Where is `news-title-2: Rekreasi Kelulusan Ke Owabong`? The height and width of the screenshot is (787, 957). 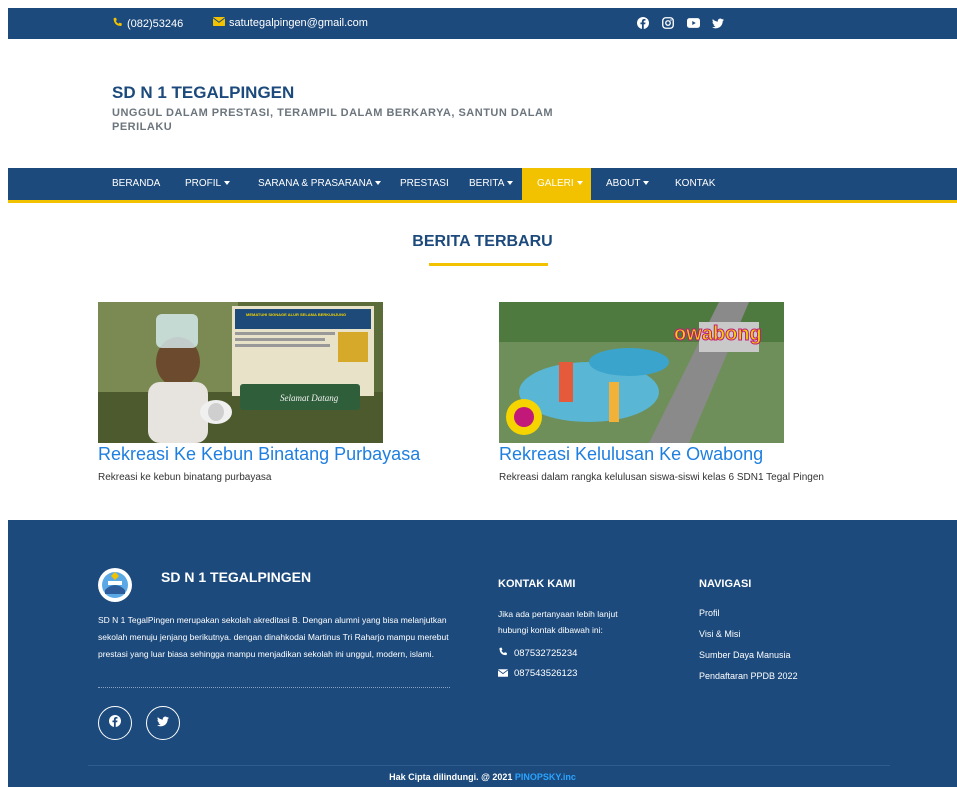
news-title-2: Rekreasi Kelulusan Ke Owabong is located at coordinates (631, 454).